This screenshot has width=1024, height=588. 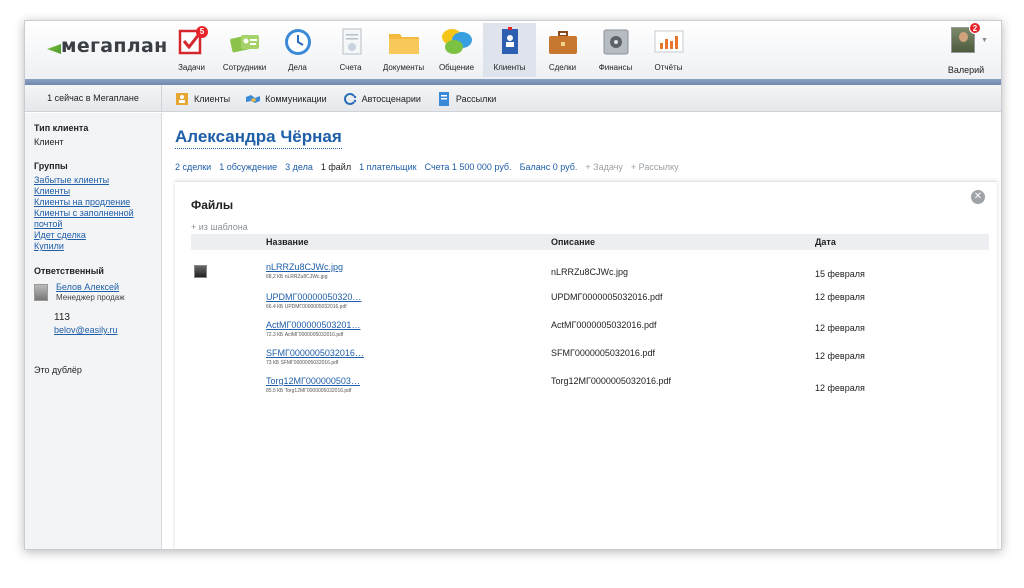 What do you see at coordinates (54, 49) in the screenshot?
I see `logo-mark-icon` at bounding box center [54, 49].